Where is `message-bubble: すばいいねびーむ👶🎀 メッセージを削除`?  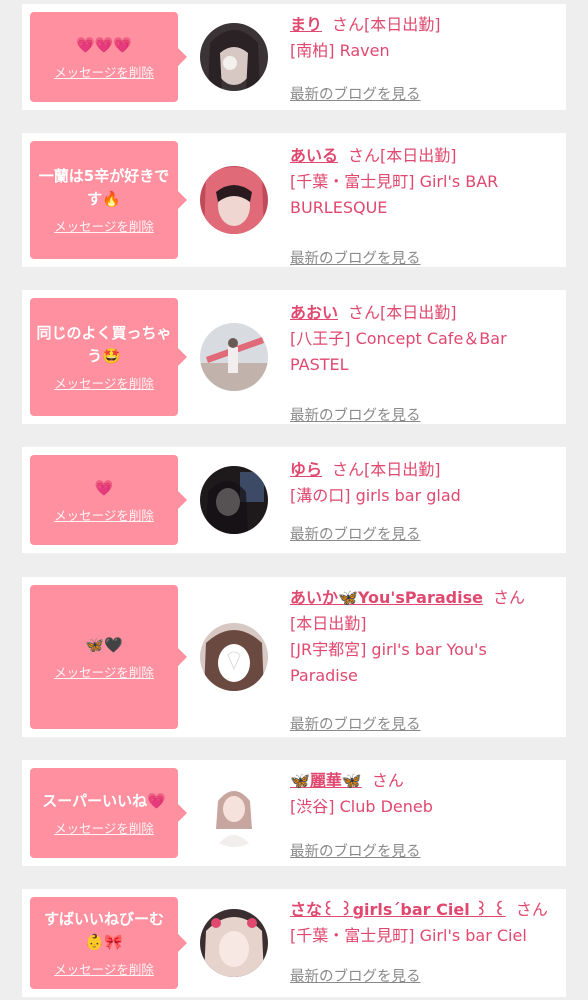 message-bubble: すばいいねびーむ👶🎀 メッセージを削除 is located at coordinates (108, 943).